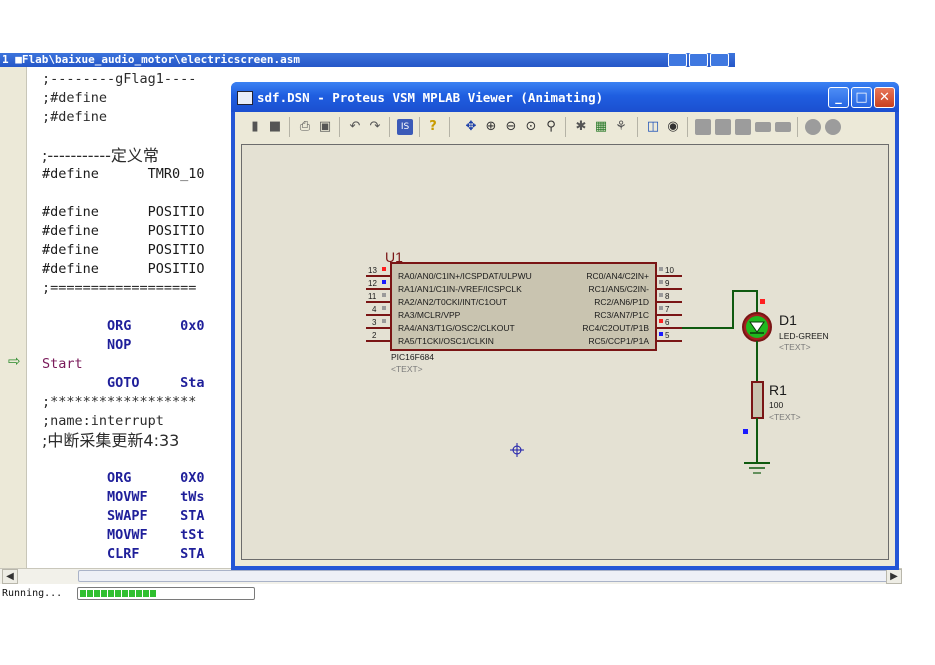  Describe the element at coordinates (384, 282) in the screenshot. I see `pin-state-low` at that location.